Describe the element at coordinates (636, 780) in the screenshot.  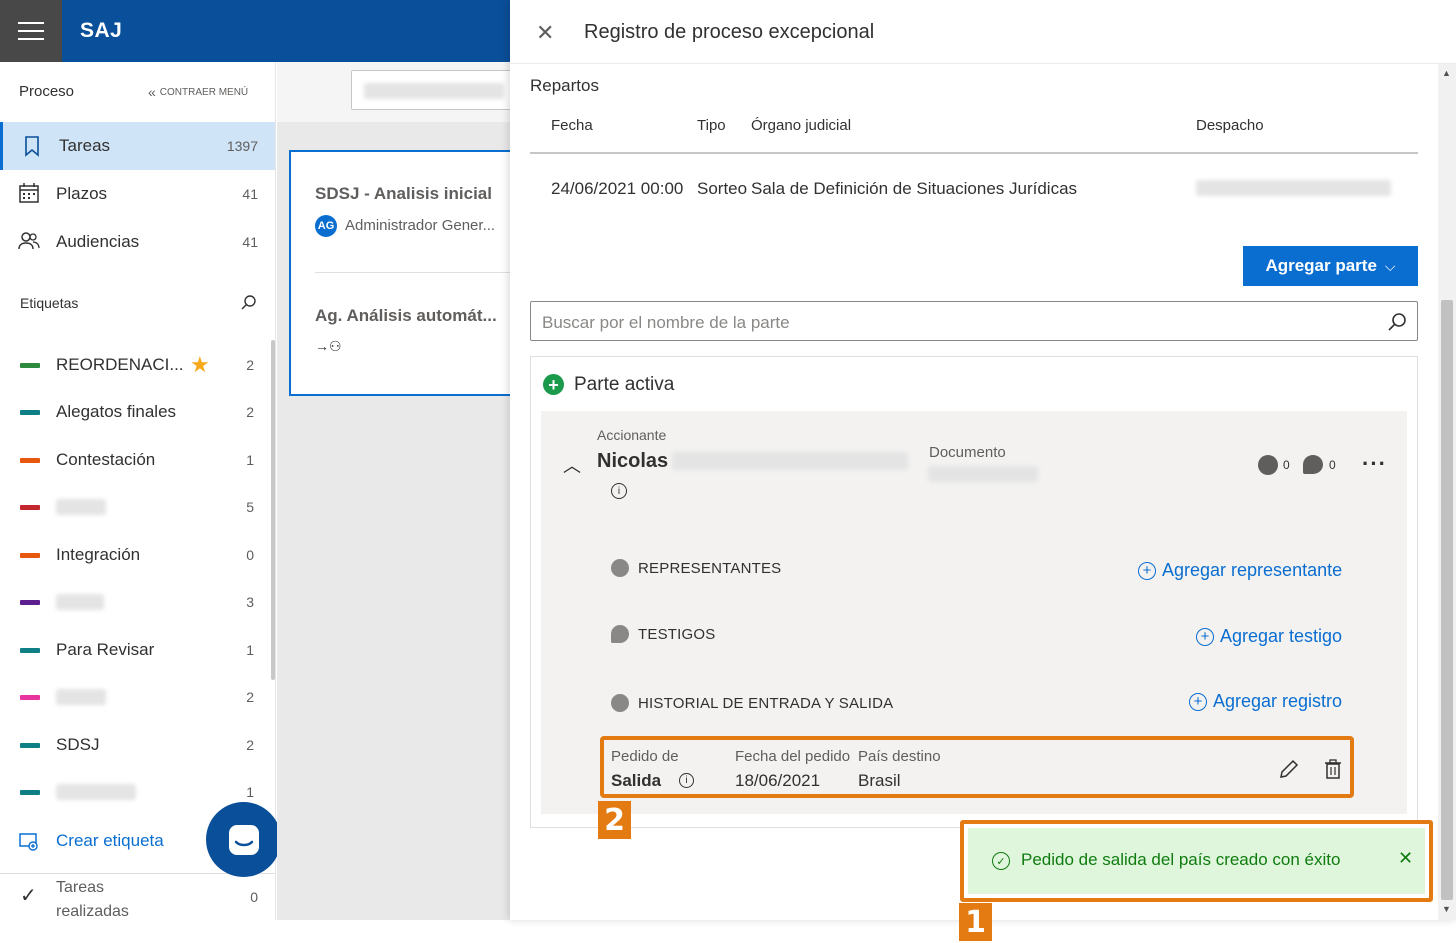
I see `record-value-pedido: Salida` at that location.